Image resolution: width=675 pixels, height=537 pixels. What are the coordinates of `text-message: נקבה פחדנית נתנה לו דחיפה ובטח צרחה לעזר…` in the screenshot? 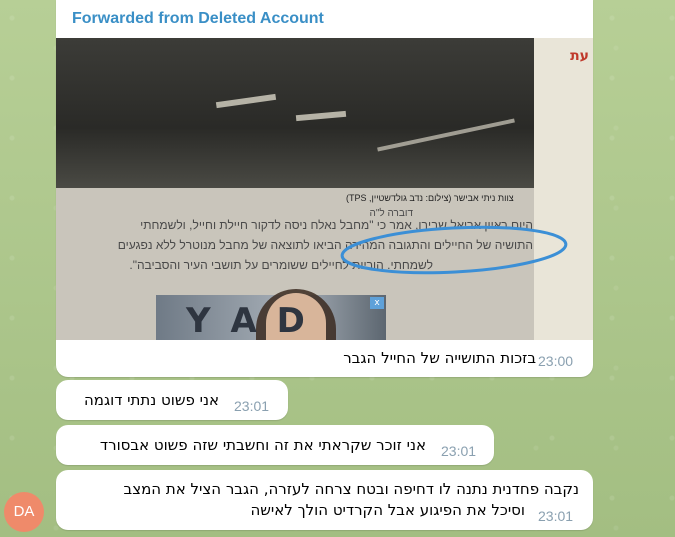 It's located at (324, 500).